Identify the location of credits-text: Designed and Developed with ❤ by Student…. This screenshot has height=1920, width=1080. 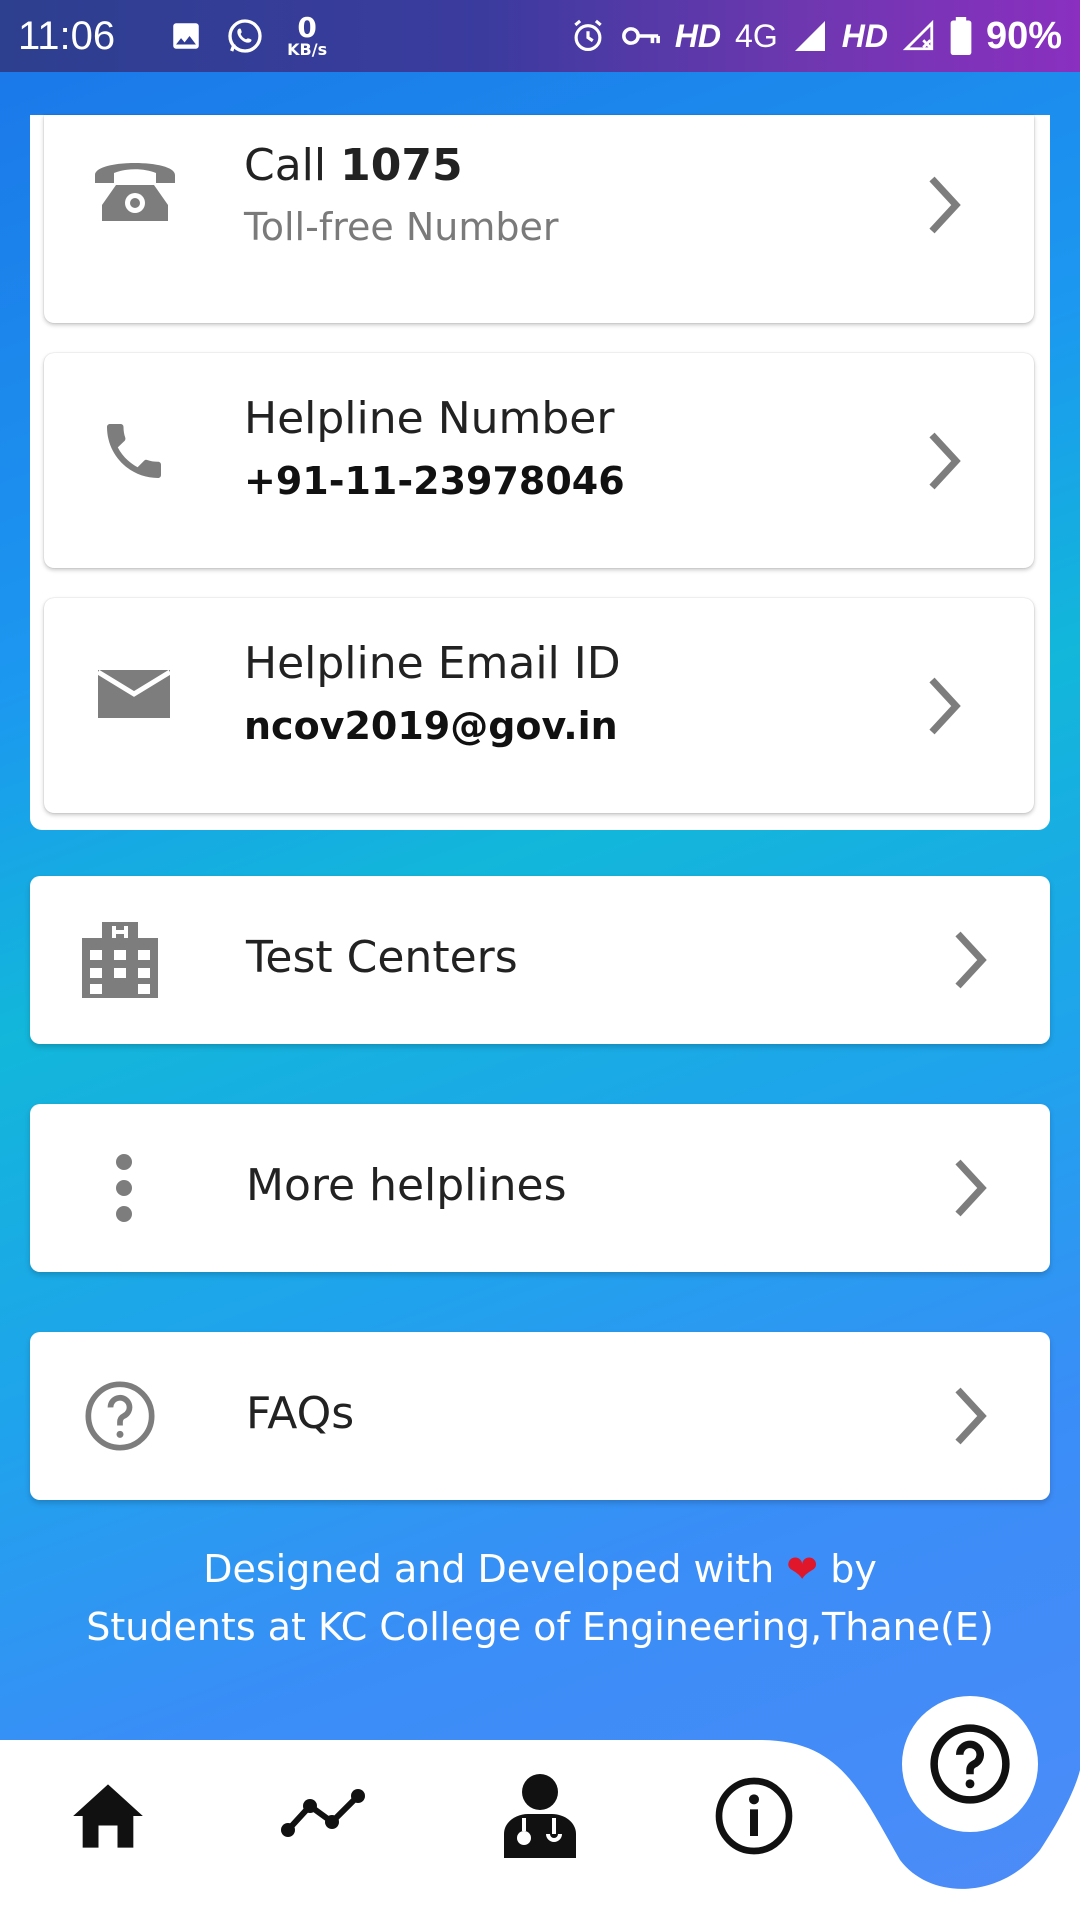
(540, 1598).